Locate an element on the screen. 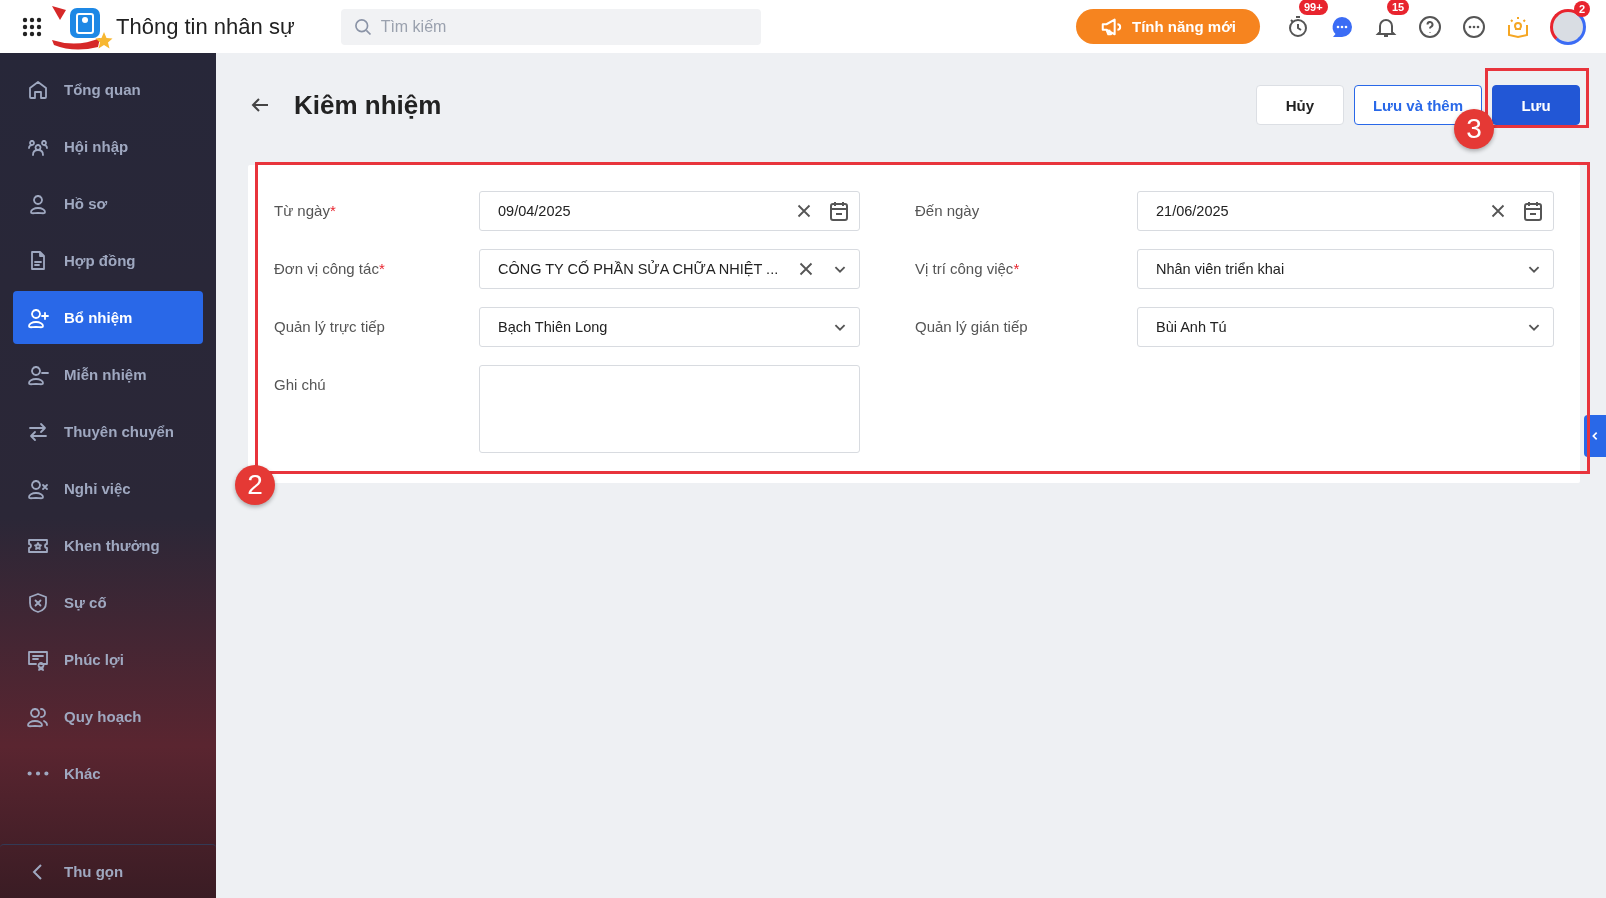 This screenshot has height=898, width=1606. stopwatch-icon is located at coordinates (1298, 26).